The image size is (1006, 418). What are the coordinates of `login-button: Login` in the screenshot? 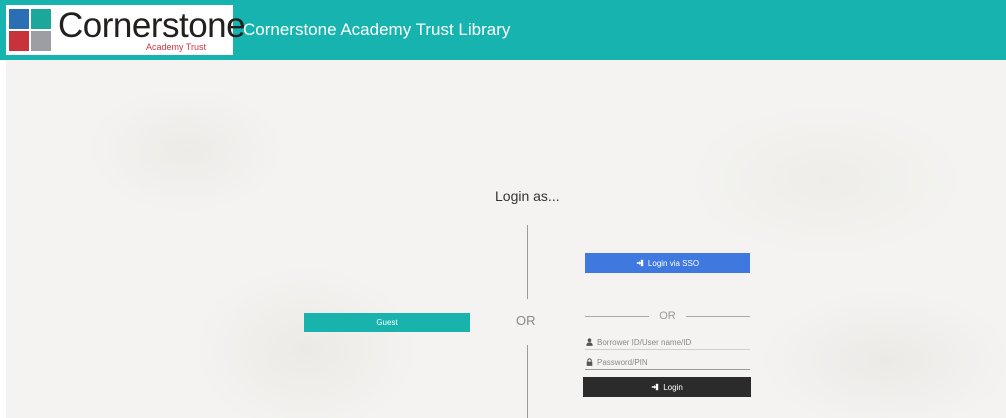 It's located at (667, 387).